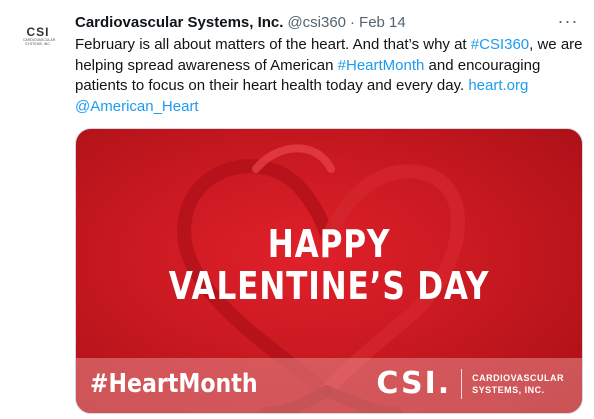 Image resolution: width=594 pixels, height=419 pixels. What do you see at coordinates (316, 22) in the screenshot?
I see `author-handle: @csi360` at bounding box center [316, 22].